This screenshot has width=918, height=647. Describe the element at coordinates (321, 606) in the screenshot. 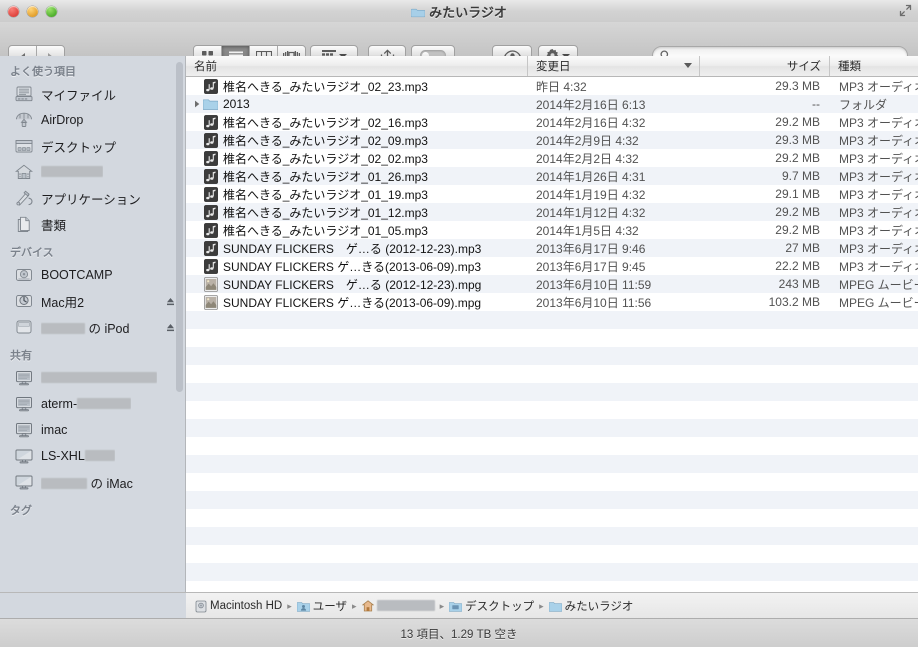

I see `path-segment-ユーザ: ユーザ` at that location.